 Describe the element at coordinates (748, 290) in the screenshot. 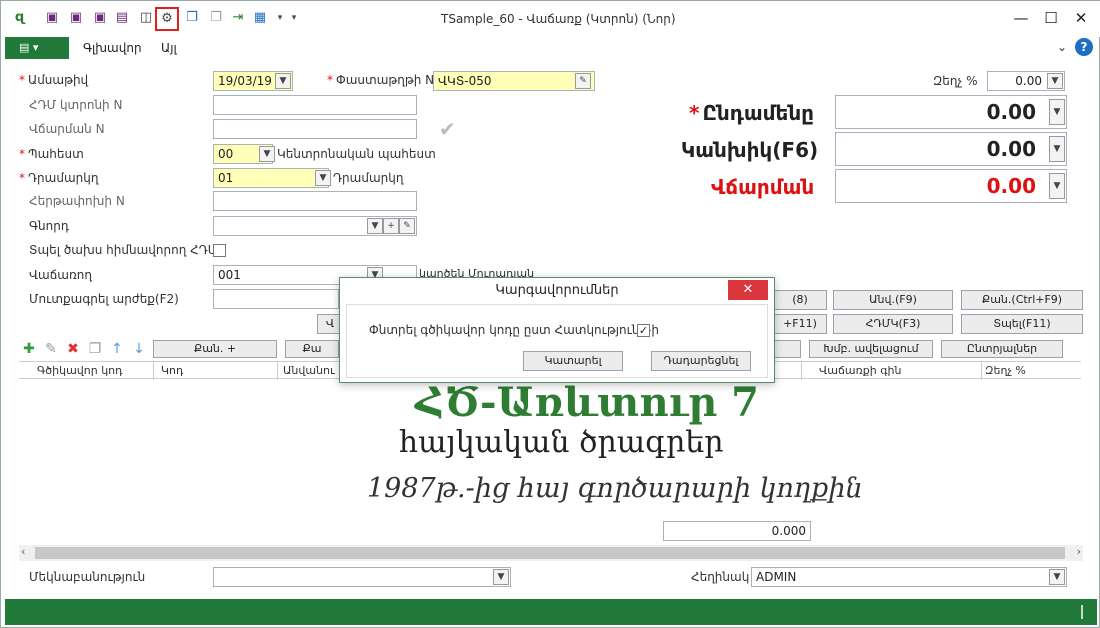

I see `dialog-close-button: ✕` at that location.